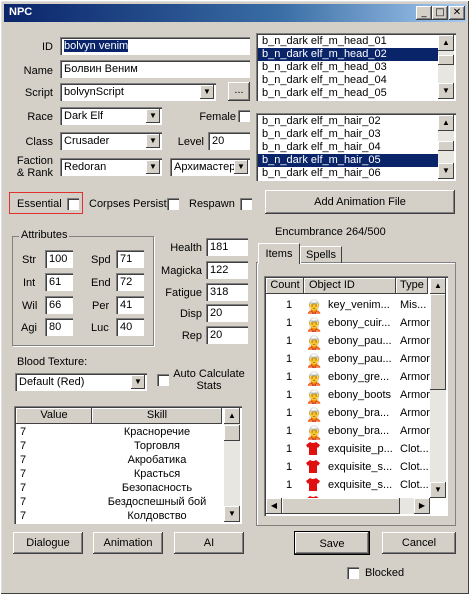 Image resolution: width=470 pixels, height=595 pixels. I want to click on table-row: 1 🧝 ebony_boots Armor, so click(348, 395).